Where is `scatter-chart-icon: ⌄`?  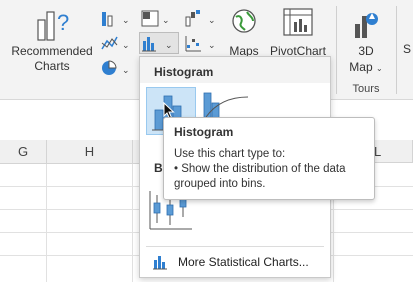
scatter-chart-icon: ⌄ is located at coordinates (200, 44).